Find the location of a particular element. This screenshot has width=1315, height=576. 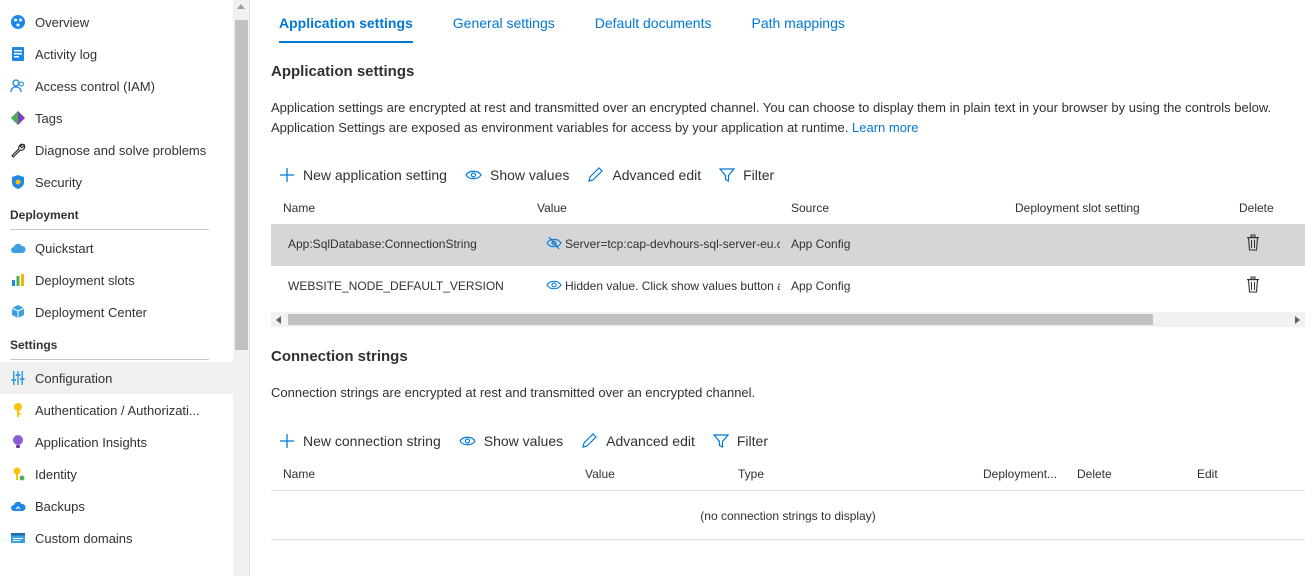

sidebar-scrollbar is located at coordinates (241, 288).